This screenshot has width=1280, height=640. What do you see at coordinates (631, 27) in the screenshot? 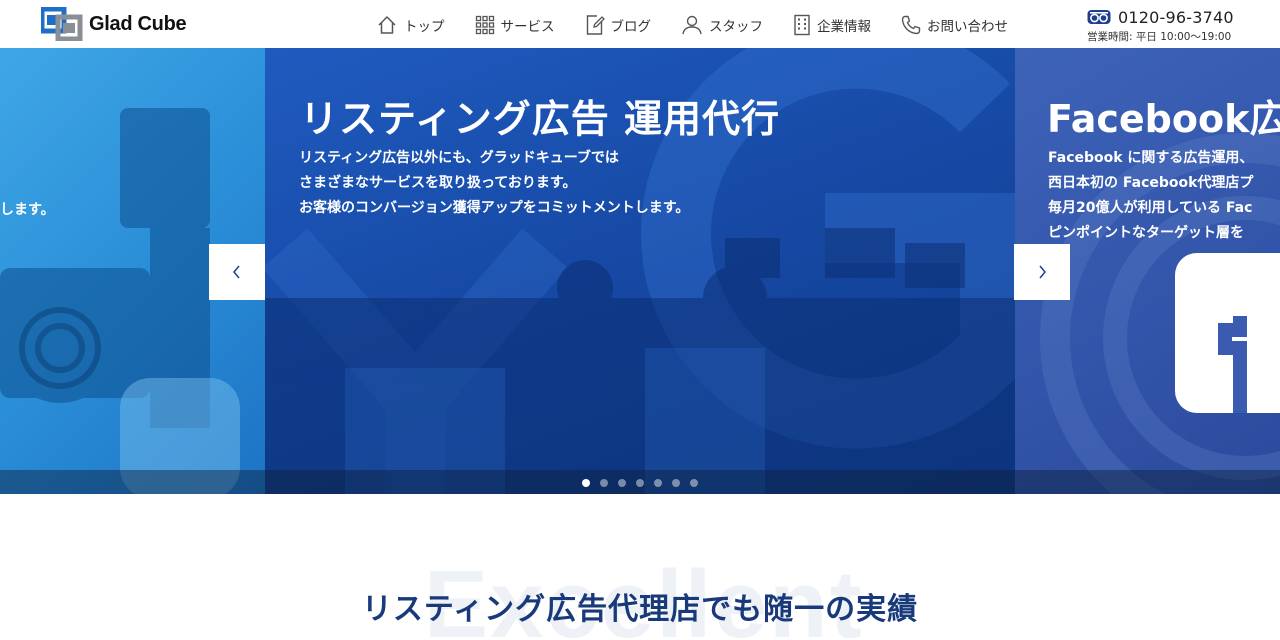
I see `nav-label: ブログ` at bounding box center [631, 27].